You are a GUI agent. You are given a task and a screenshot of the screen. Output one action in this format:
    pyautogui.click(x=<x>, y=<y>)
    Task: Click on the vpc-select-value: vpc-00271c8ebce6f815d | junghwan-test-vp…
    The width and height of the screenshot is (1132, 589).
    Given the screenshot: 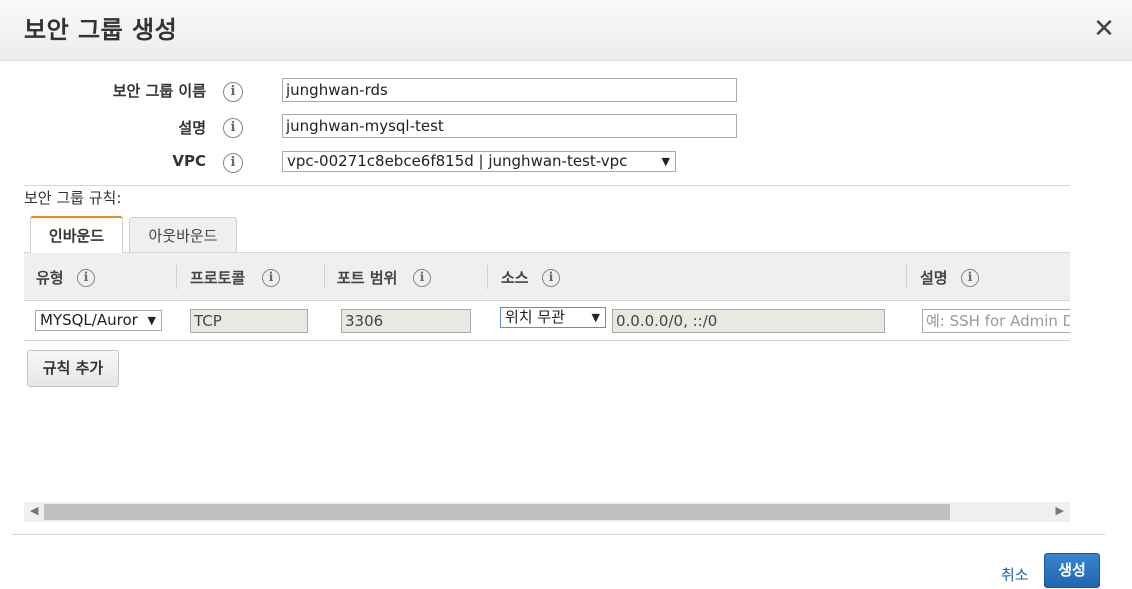 What is the action you would take?
    pyautogui.click(x=457, y=161)
    